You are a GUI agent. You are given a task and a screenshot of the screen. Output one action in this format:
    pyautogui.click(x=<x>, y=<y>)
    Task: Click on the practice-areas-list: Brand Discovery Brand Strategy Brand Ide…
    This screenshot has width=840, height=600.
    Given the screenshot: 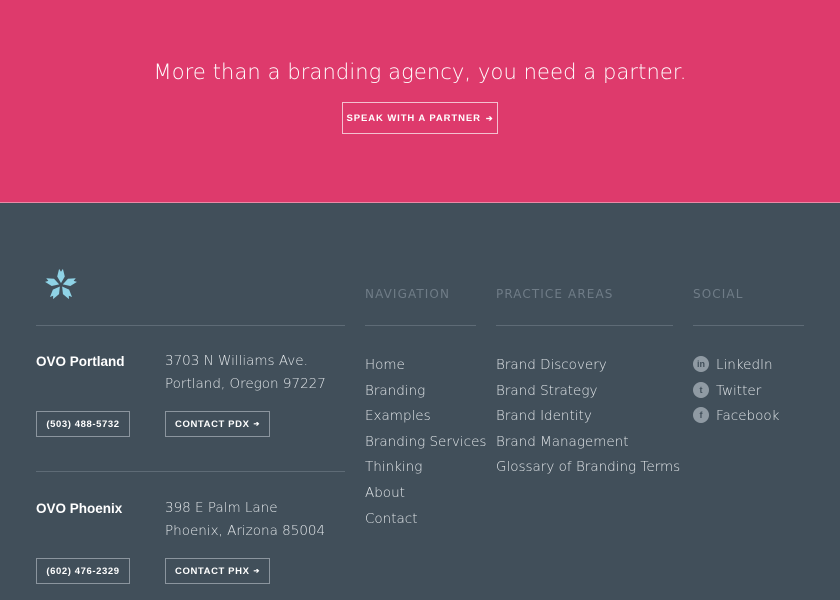 What is the action you would take?
    pyautogui.click(x=588, y=421)
    